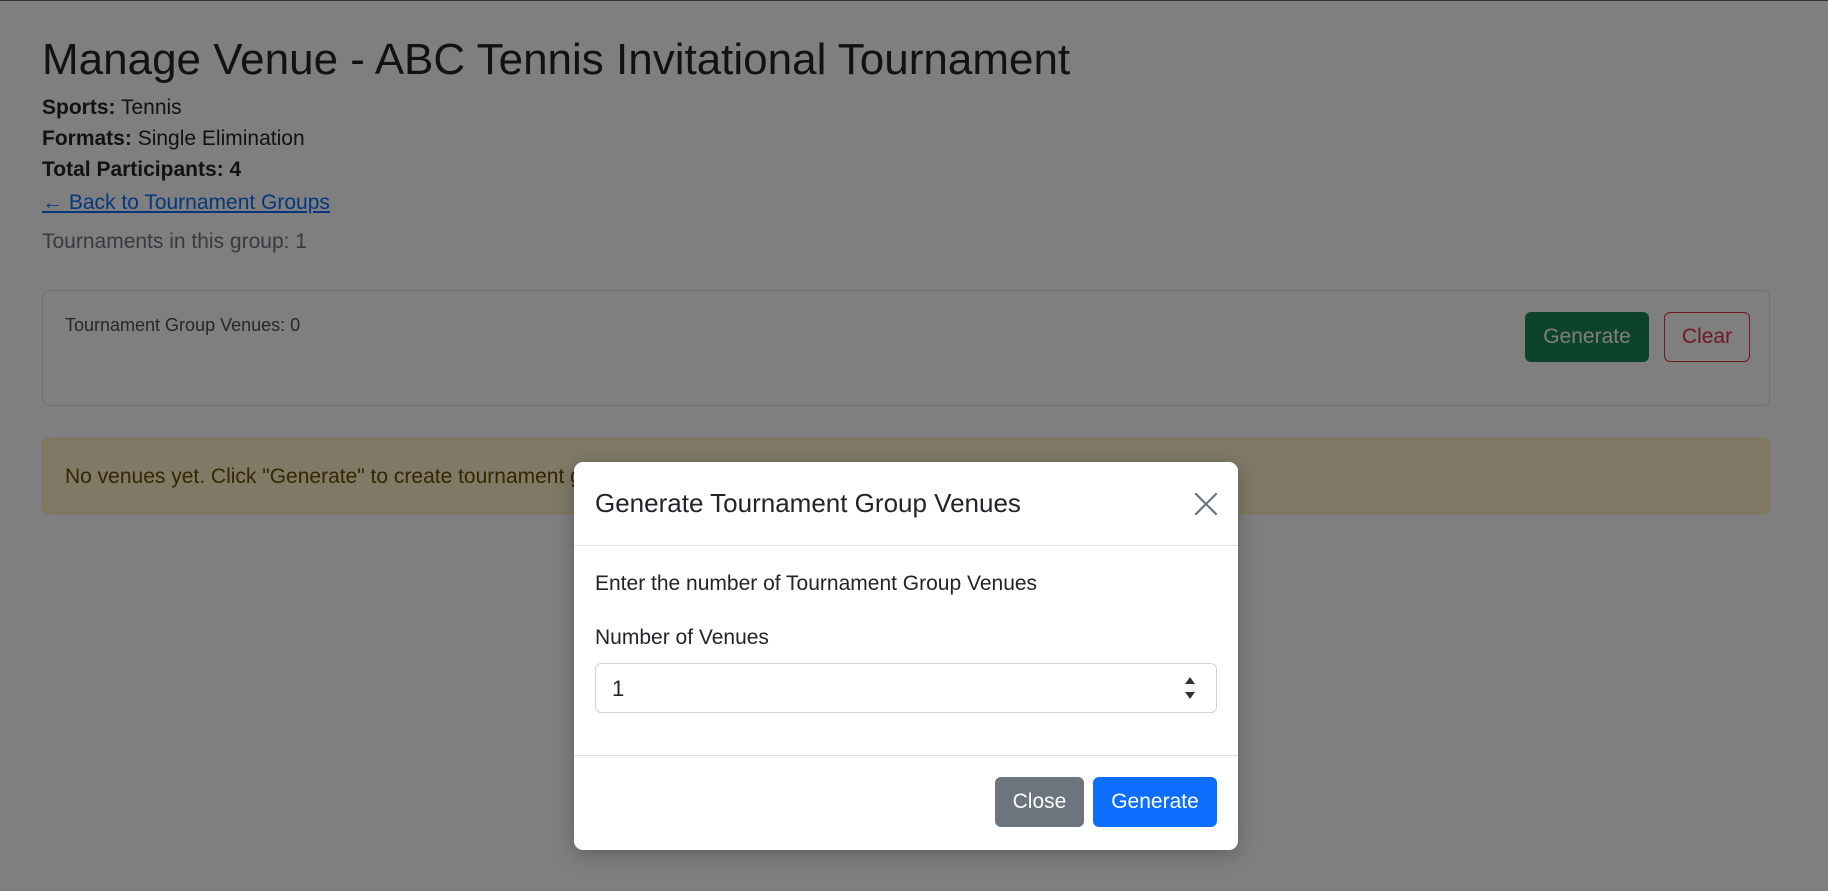 The image size is (1828, 891). Describe the element at coordinates (1039, 802) in the screenshot. I see `close-button: Close` at that location.